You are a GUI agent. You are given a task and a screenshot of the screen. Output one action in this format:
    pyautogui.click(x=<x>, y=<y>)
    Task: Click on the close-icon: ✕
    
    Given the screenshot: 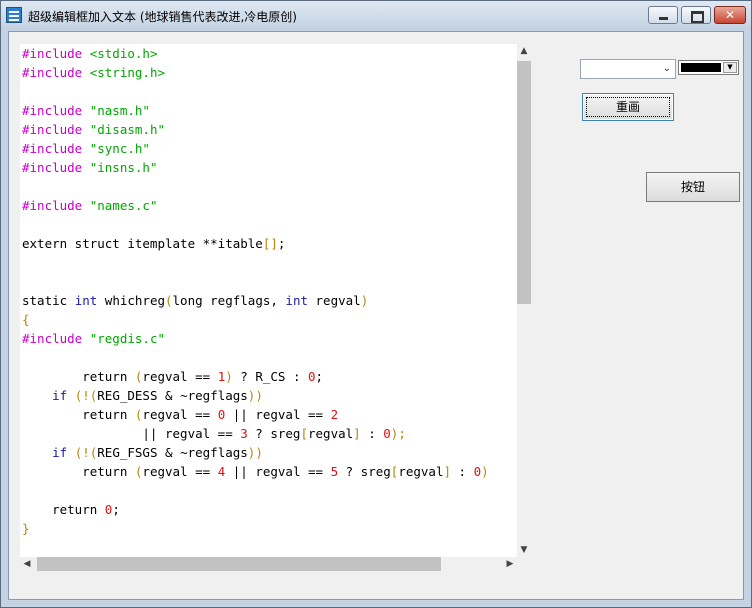 What is the action you would take?
    pyautogui.click(x=730, y=15)
    